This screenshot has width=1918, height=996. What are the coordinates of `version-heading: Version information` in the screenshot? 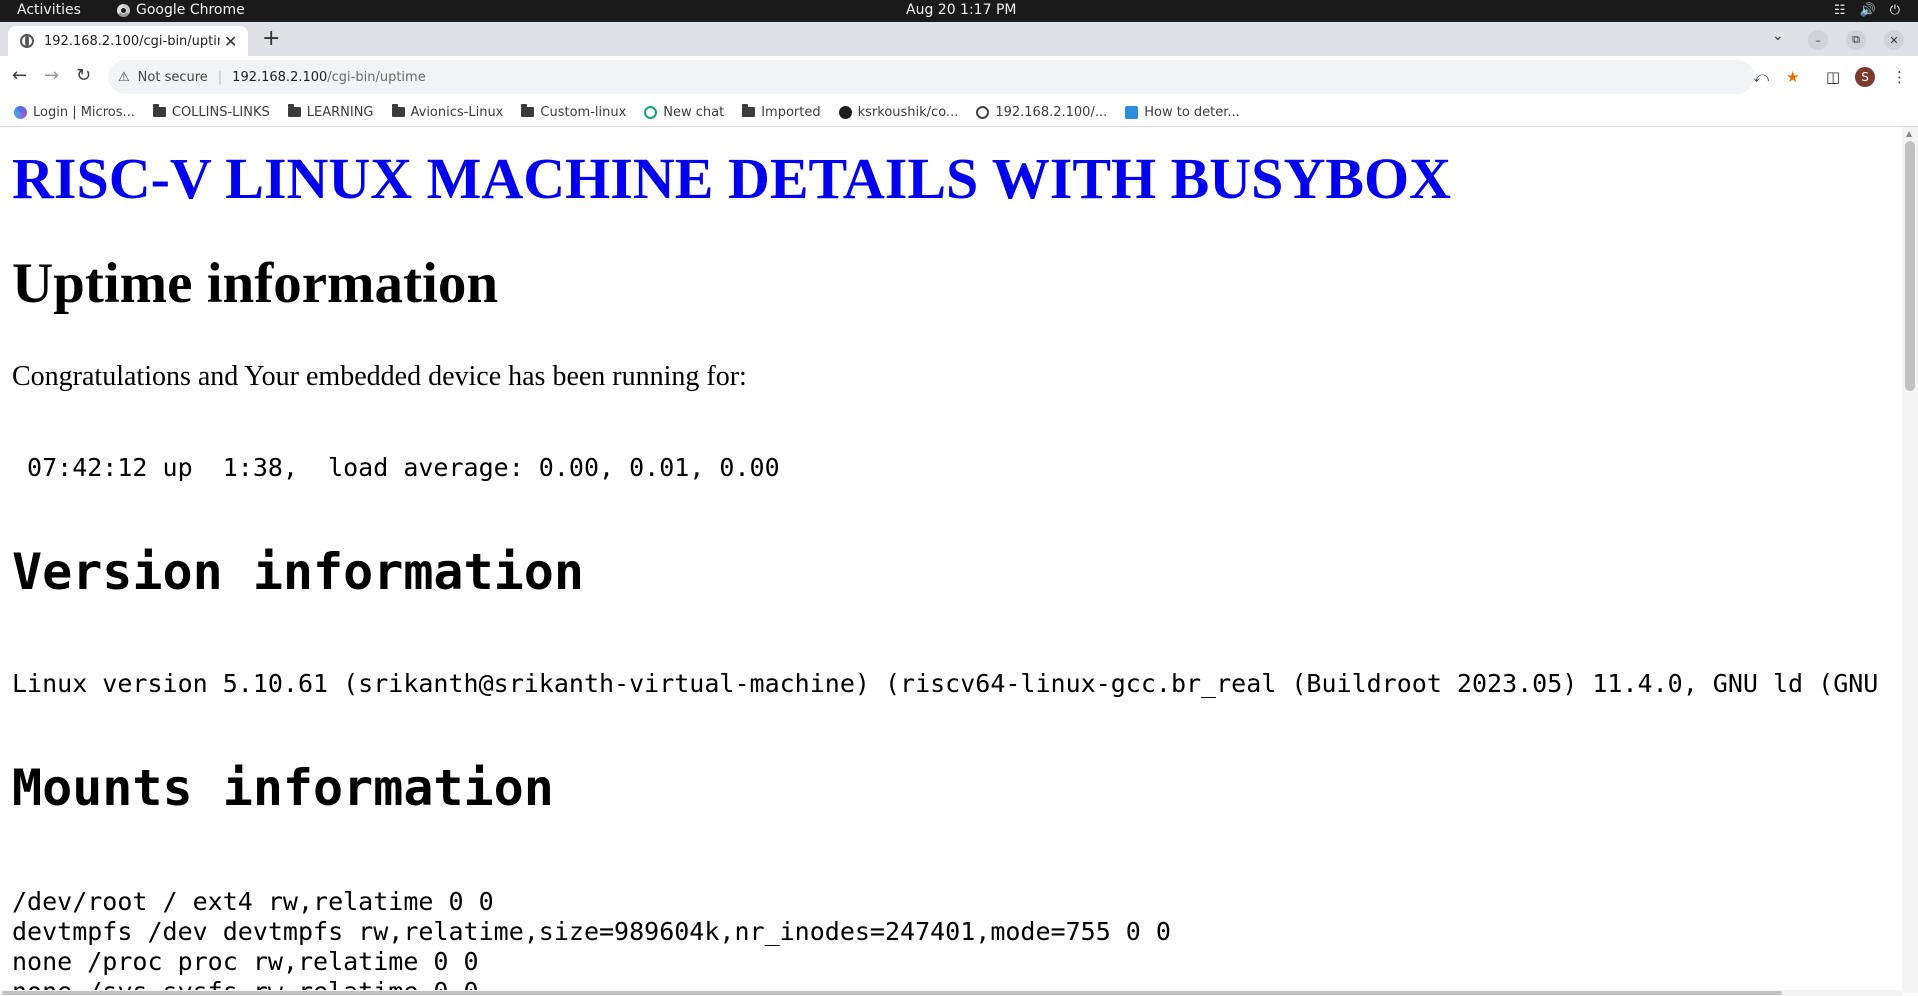 It's located at (298, 572).